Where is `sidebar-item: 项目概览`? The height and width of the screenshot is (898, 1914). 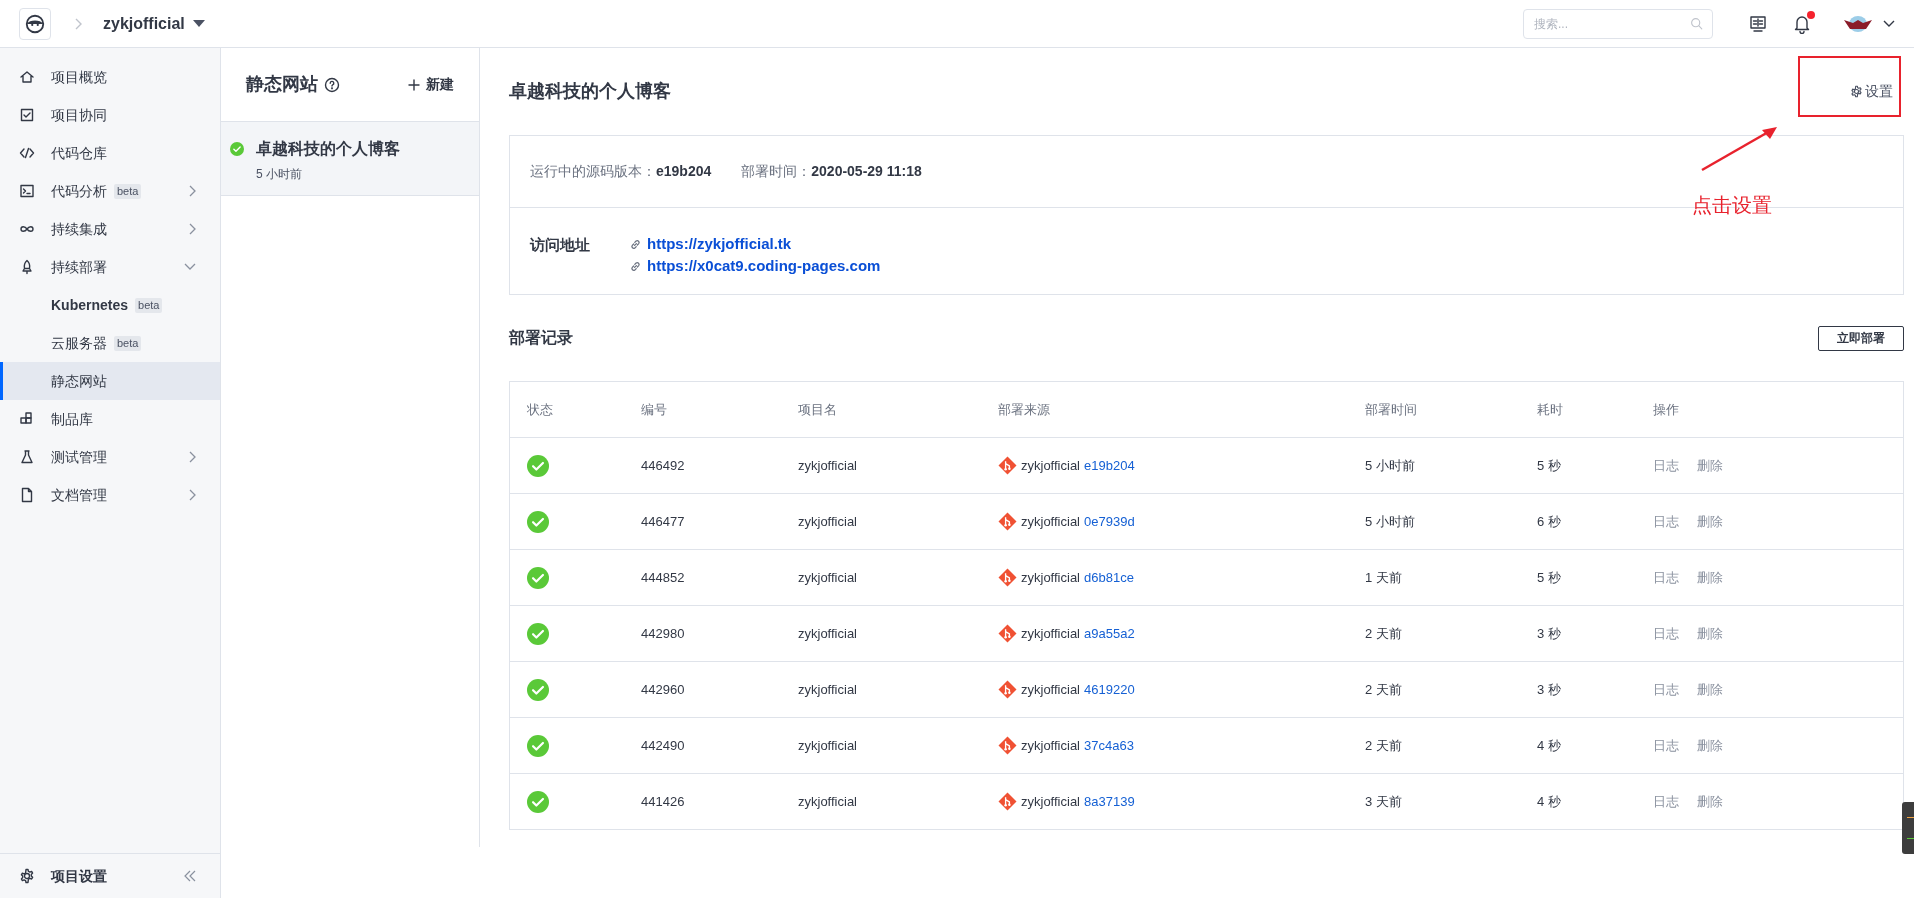 sidebar-item: 项目概览 is located at coordinates (110, 77).